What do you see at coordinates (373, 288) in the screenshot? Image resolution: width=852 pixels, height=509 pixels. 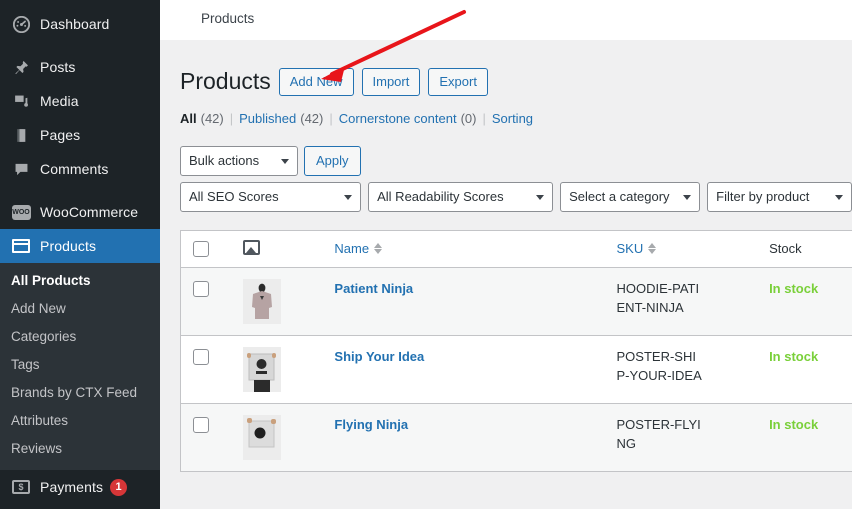 I see `product-name-link: Patient Ninja` at bounding box center [373, 288].